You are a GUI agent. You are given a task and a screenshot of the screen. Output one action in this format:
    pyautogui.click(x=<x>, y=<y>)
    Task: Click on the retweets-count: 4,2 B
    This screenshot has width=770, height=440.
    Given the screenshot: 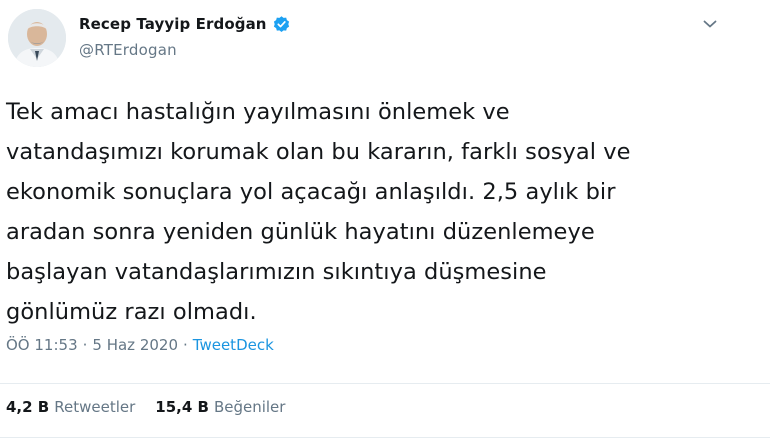 What is the action you would take?
    pyautogui.click(x=28, y=407)
    